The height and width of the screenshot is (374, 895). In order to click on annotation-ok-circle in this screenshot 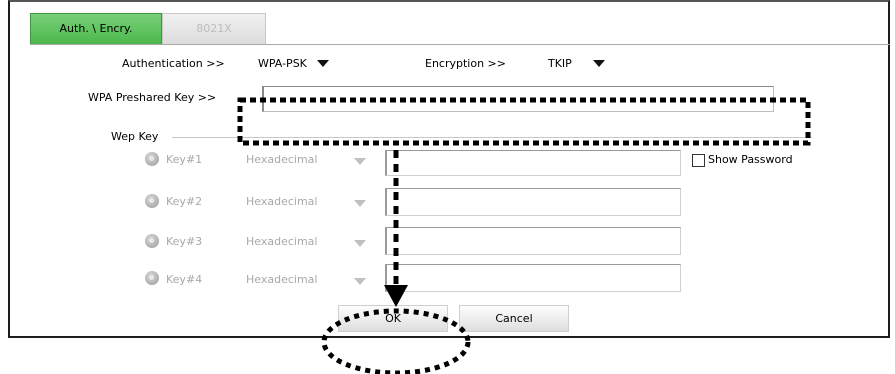, I will do `click(396, 341)`.